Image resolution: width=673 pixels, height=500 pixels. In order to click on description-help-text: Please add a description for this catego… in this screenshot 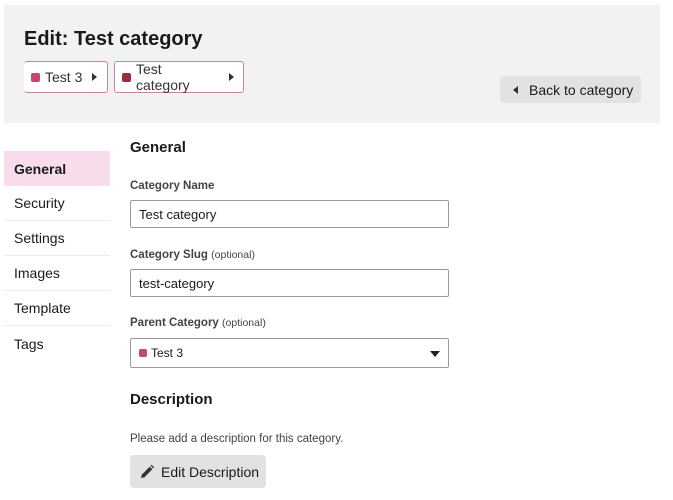, I will do `click(237, 439)`.